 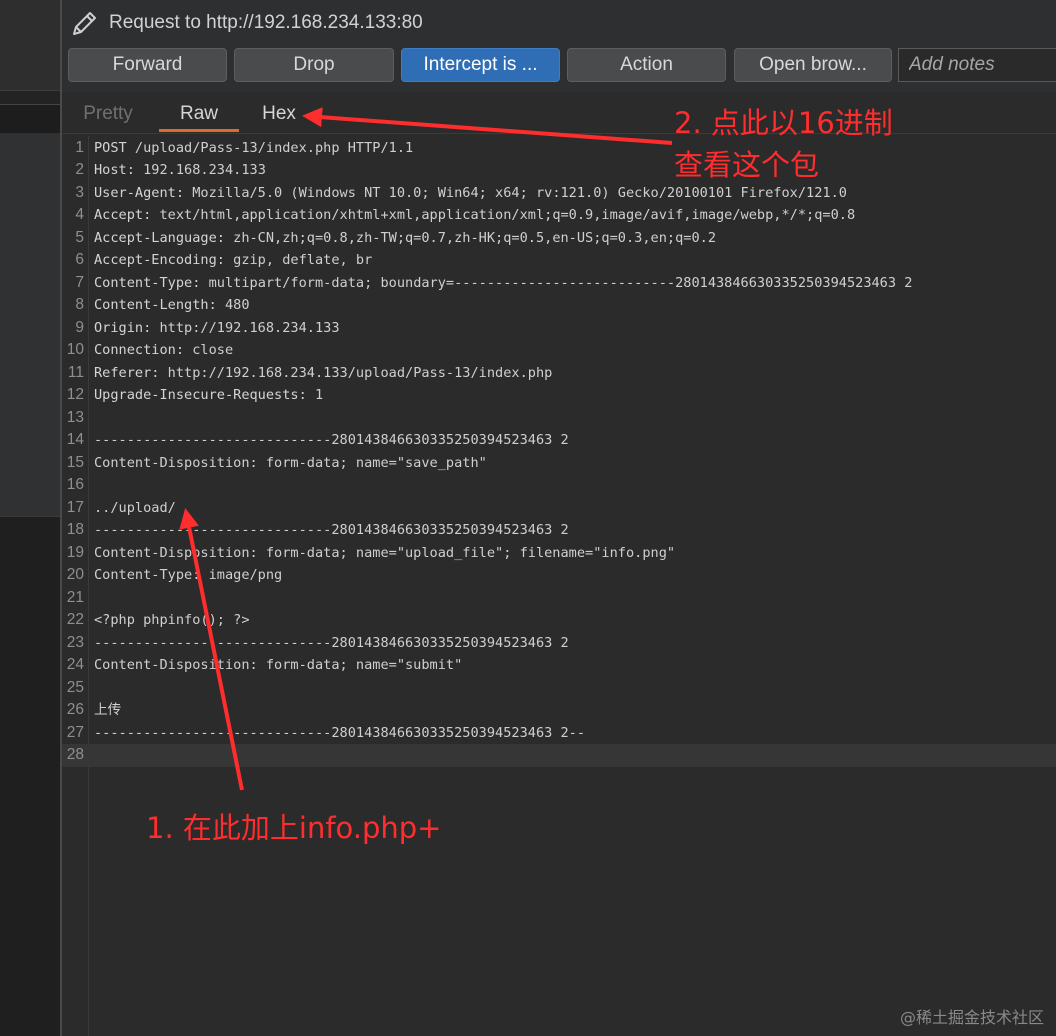 I want to click on editor-line: 12 Upgrade-Insecure-Requests: 1, so click(x=559, y=395).